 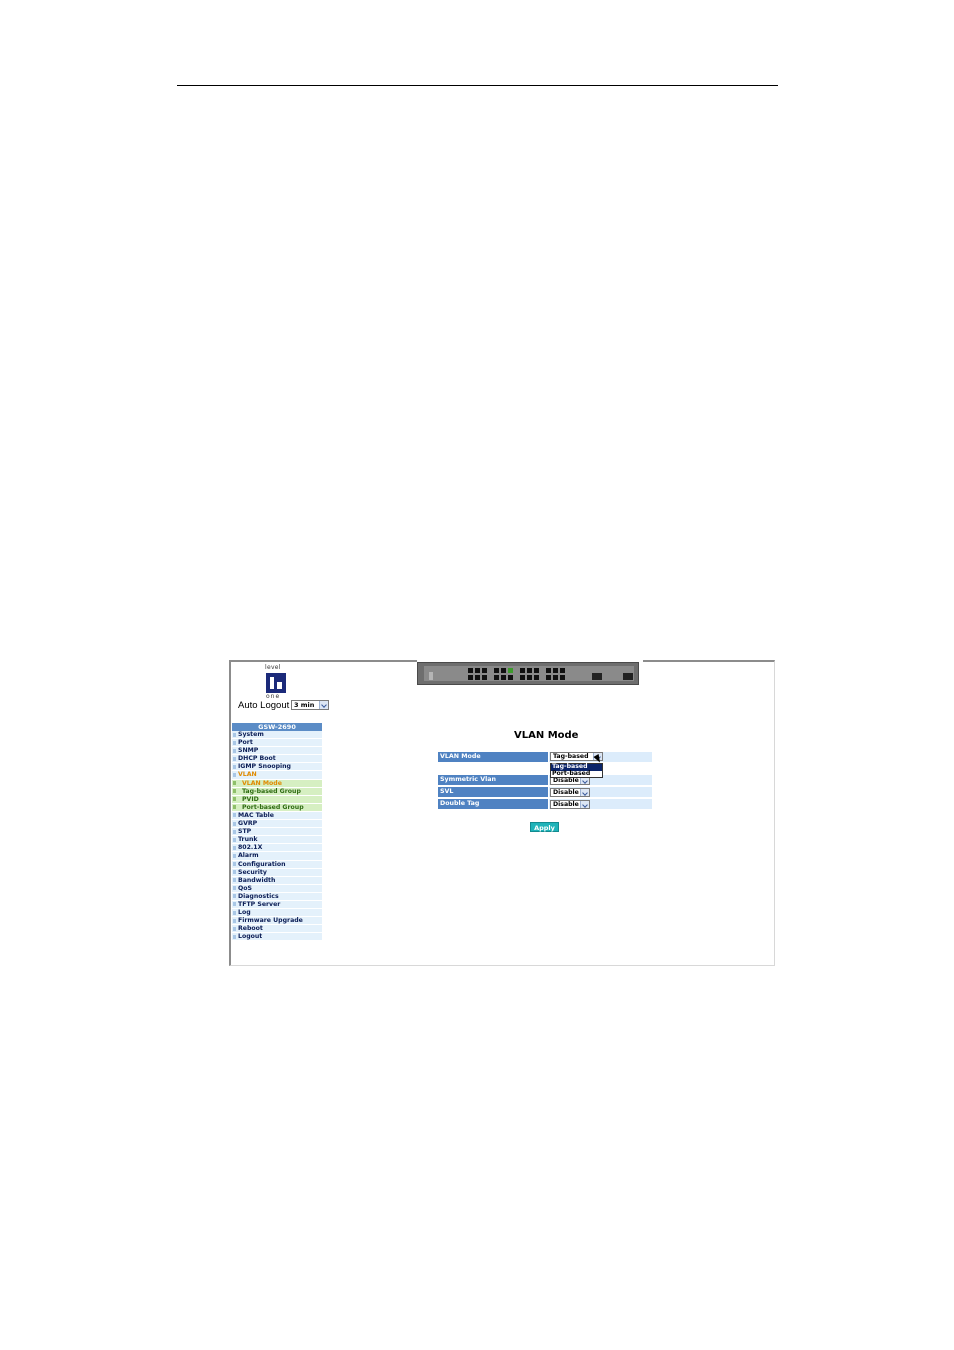 What do you see at coordinates (304, 705) in the screenshot?
I see `auto-logout-value: 3 min` at bounding box center [304, 705].